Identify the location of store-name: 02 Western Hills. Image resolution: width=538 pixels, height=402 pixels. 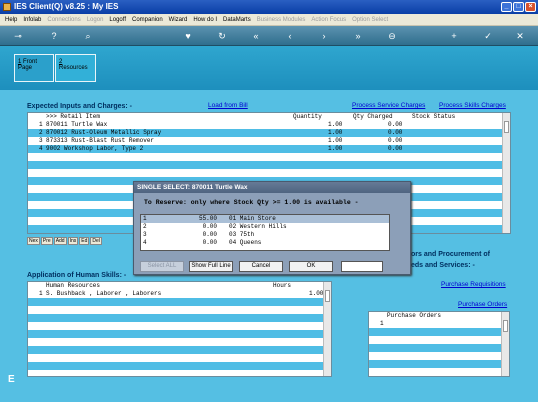
(258, 226).